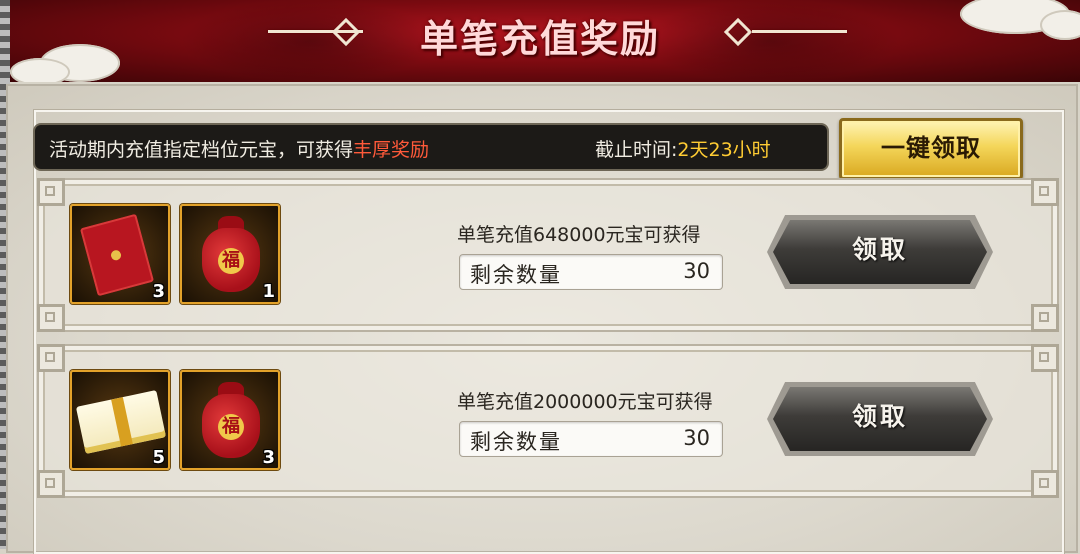 Image resolution: width=1080 pixels, height=554 pixels. I want to click on claim-button-row-2: 领取, so click(880, 419).